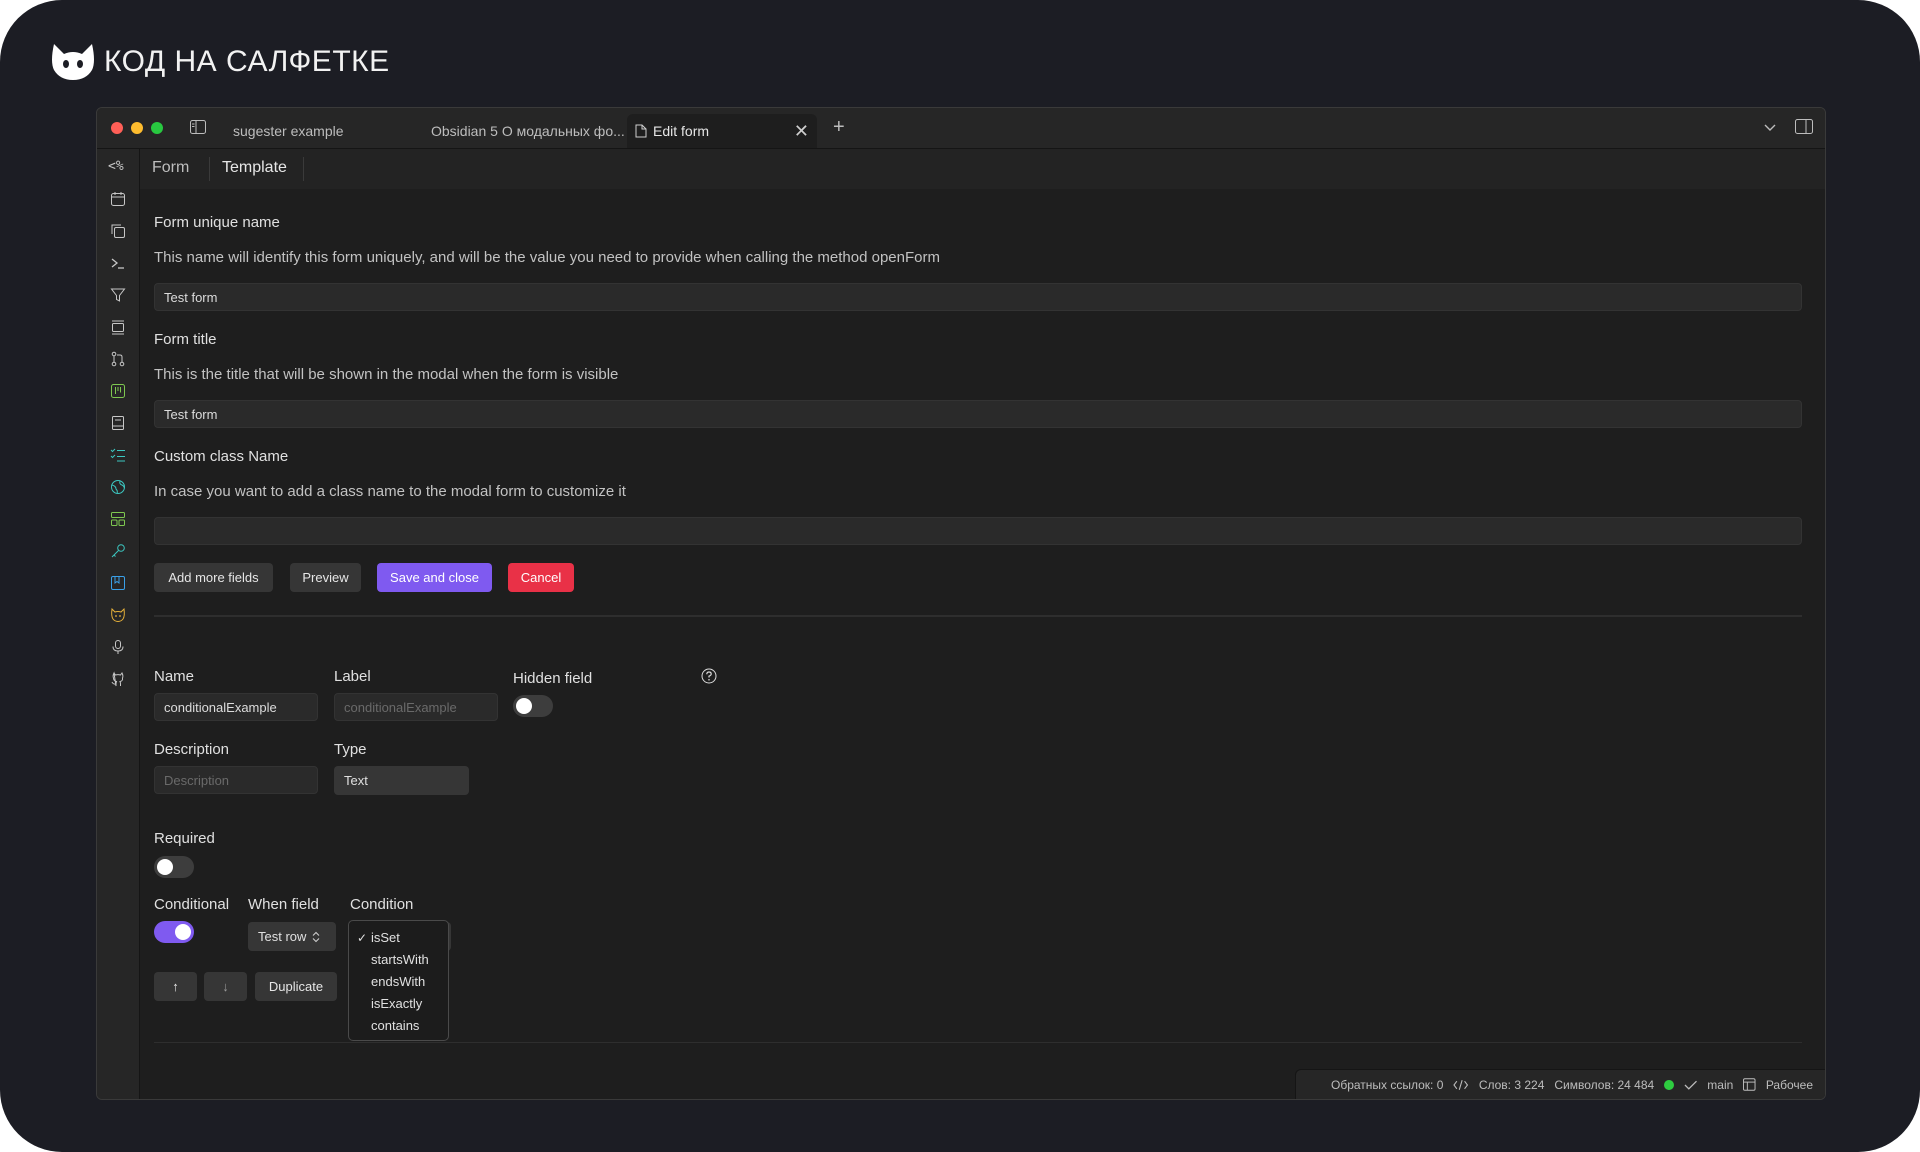 Image resolution: width=1920 pixels, height=1152 pixels. Describe the element at coordinates (553, 678) in the screenshot. I see `hidden-field-label: Hidden field` at that location.